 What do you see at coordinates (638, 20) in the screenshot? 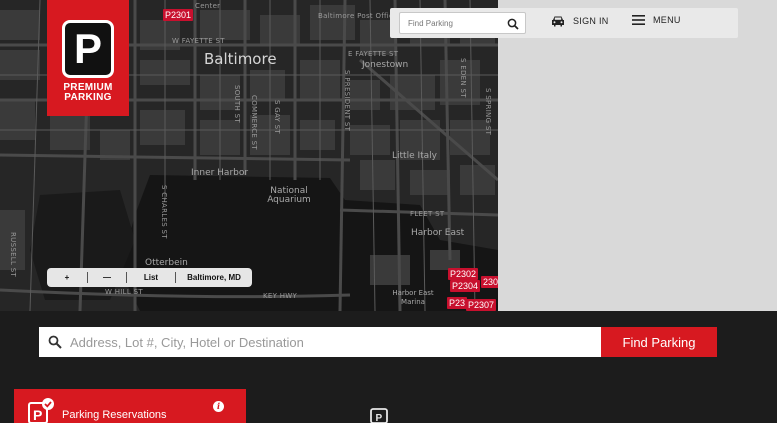
I see `hamburger-icon` at bounding box center [638, 20].